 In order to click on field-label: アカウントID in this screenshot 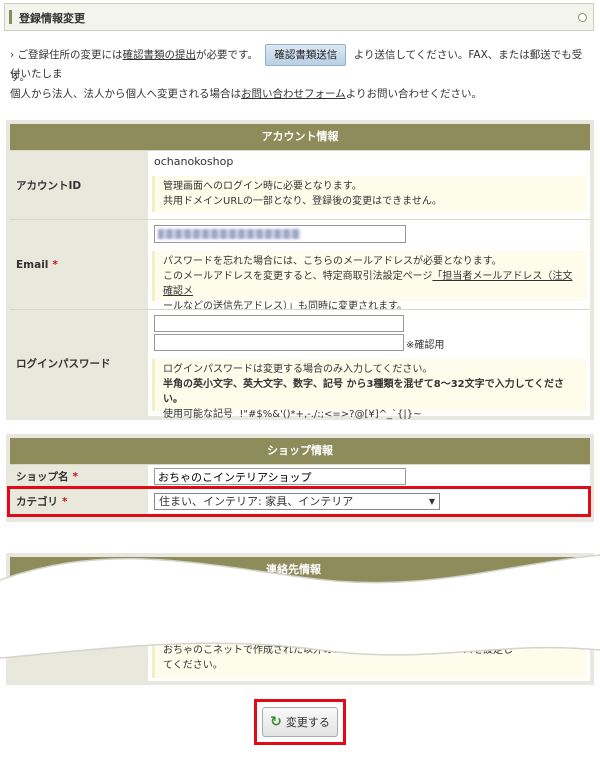, I will do `click(79, 185)`.